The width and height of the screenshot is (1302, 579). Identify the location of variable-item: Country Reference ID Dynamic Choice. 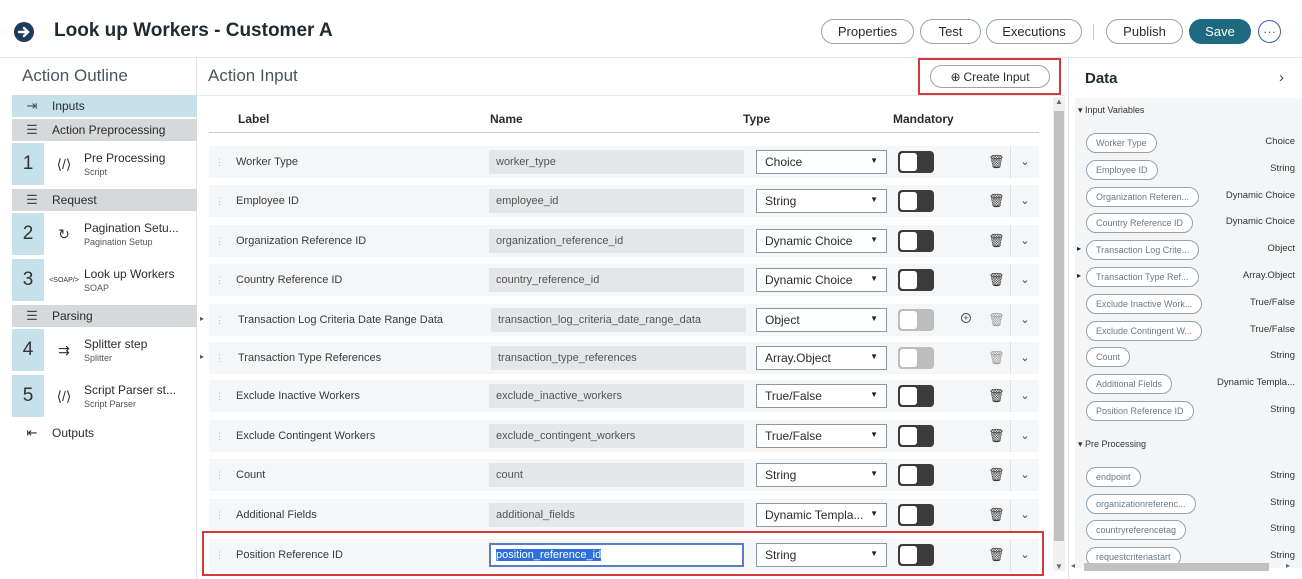
(1188, 224).